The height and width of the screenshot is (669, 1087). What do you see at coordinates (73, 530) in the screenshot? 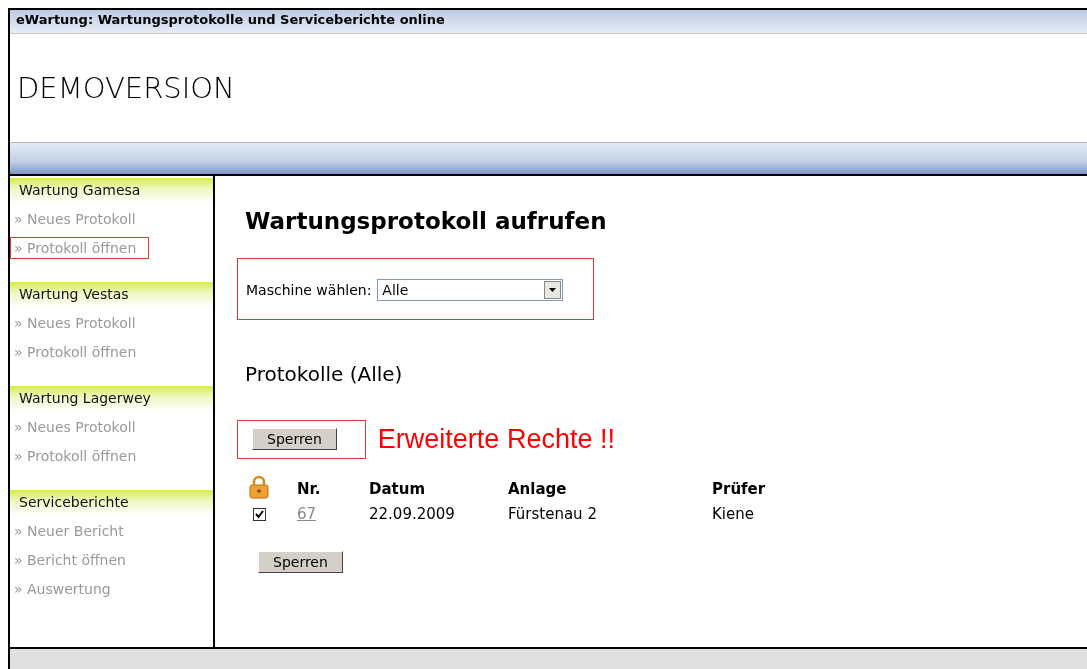
I see `sidebar-link: » Neuer Bericht` at bounding box center [73, 530].